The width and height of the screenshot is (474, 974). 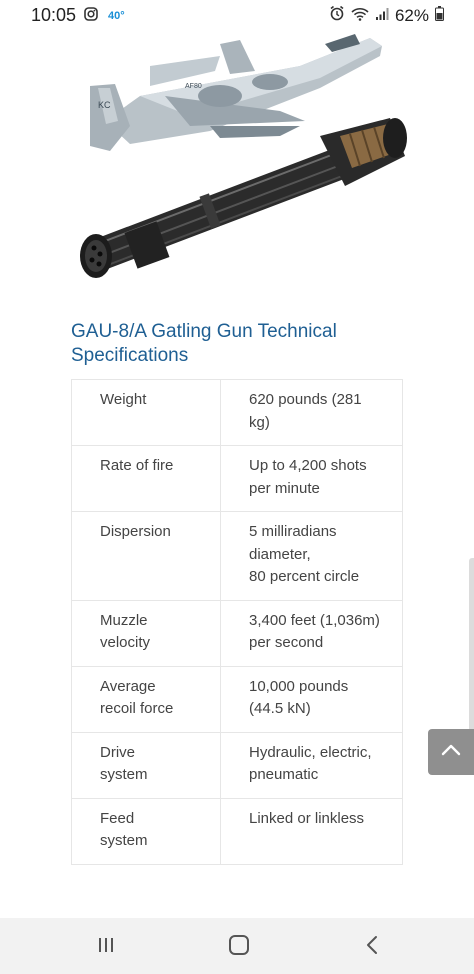 I want to click on spec-value-line: (44.5 kN), so click(x=280, y=708).